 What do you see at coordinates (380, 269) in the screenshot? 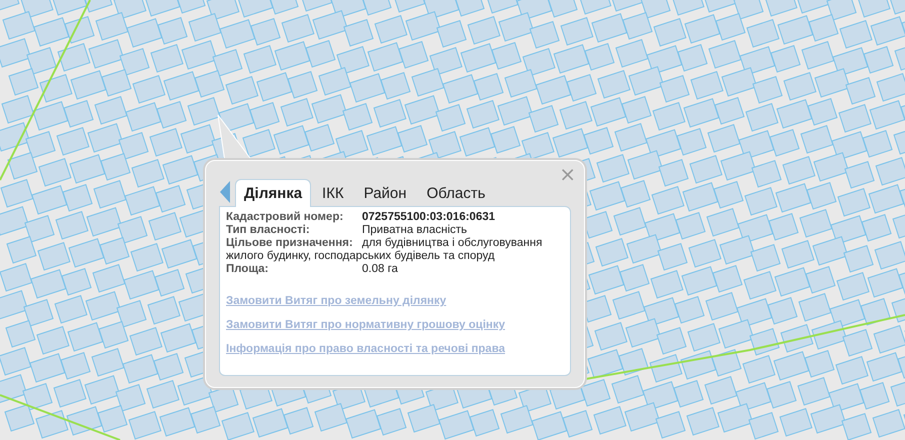
I see `field-value: 0.08 га` at bounding box center [380, 269].